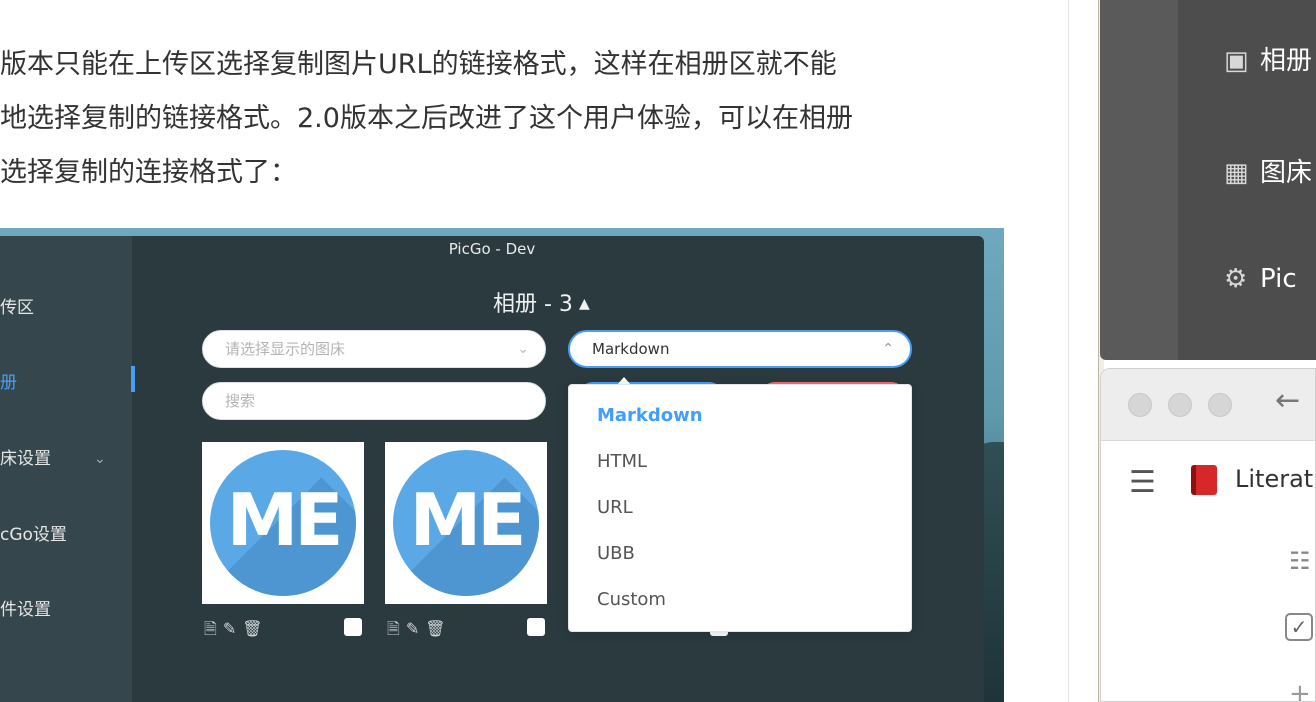 The height and width of the screenshot is (702, 1316). Describe the element at coordinates (740, 349) in the screenshot. I see `format-select: Markdown ⌃` at that location.